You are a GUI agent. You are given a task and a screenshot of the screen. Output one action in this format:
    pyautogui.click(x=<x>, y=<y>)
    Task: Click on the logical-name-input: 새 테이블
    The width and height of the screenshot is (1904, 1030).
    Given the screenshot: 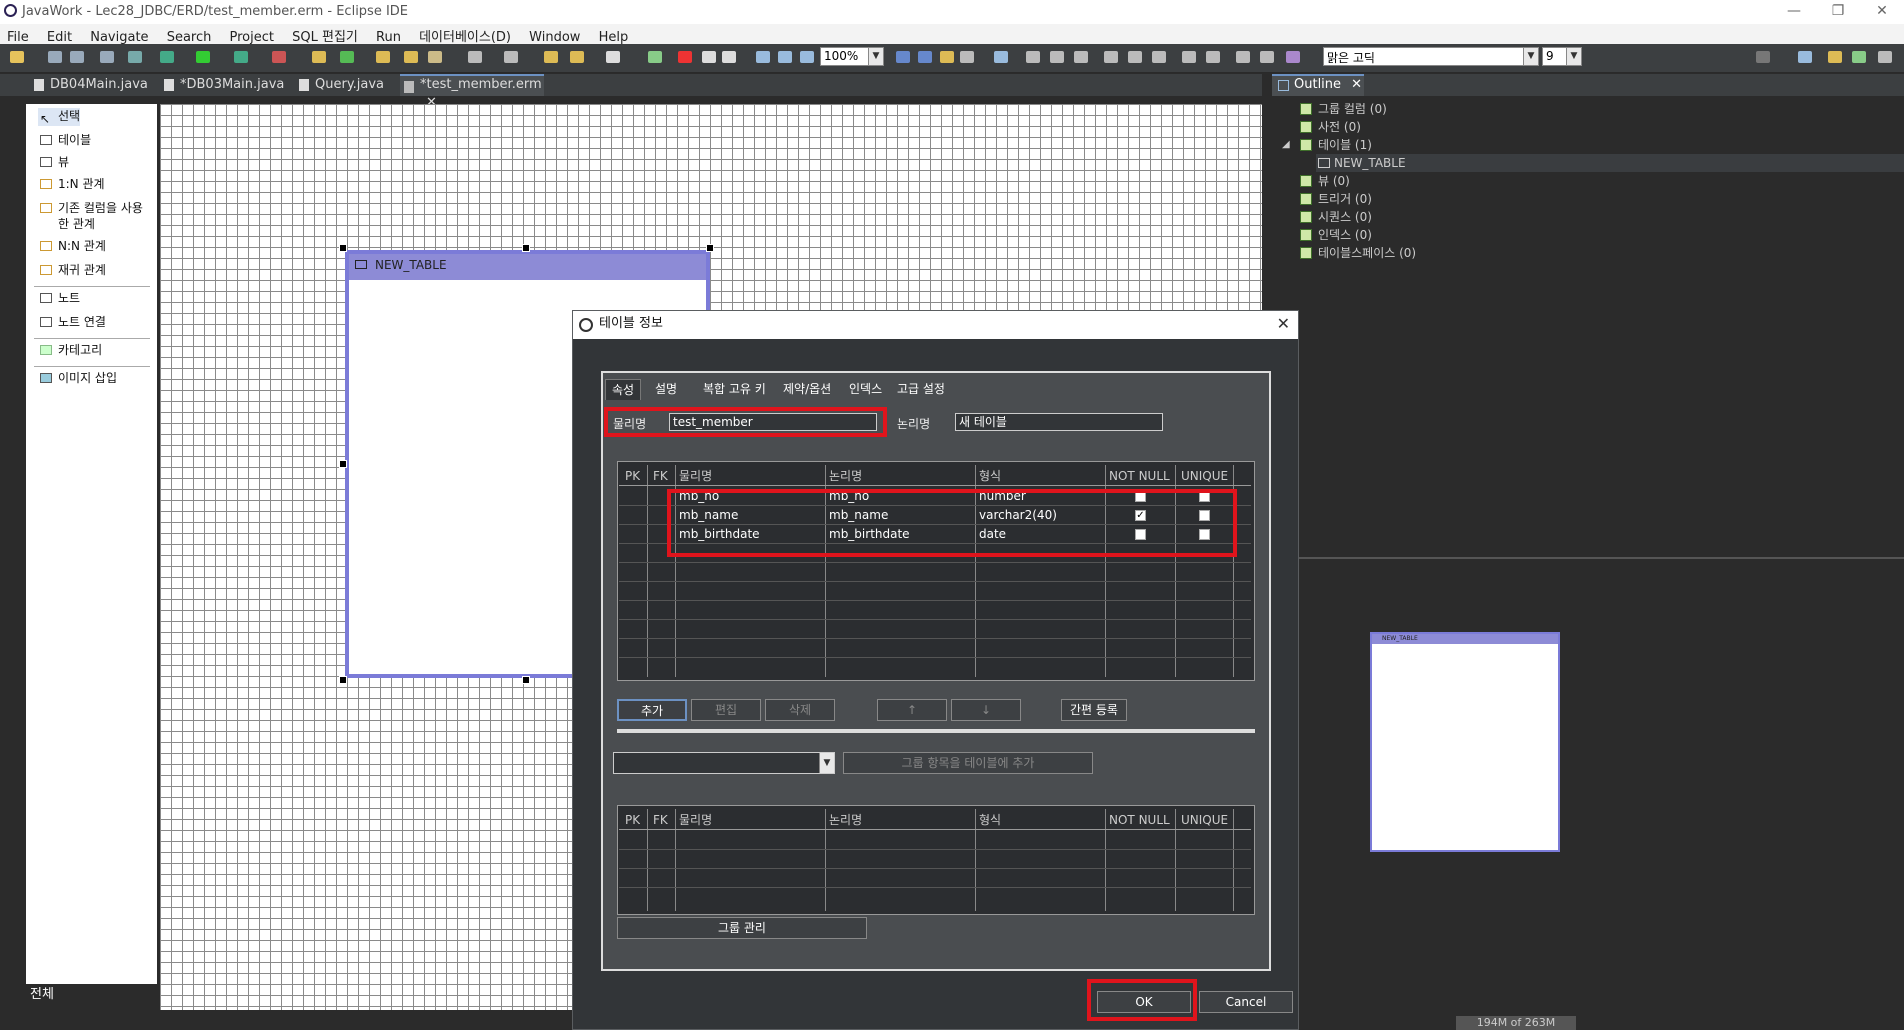 What is the action you would take?
    pyautogui.click(x=1059, y=422)
    